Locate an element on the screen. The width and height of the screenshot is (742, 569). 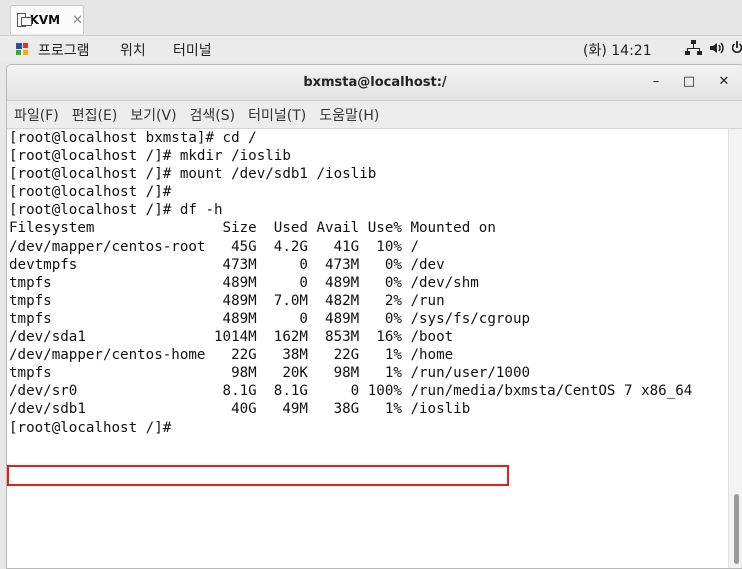
applications-icon is located at coordinates (22, 49).